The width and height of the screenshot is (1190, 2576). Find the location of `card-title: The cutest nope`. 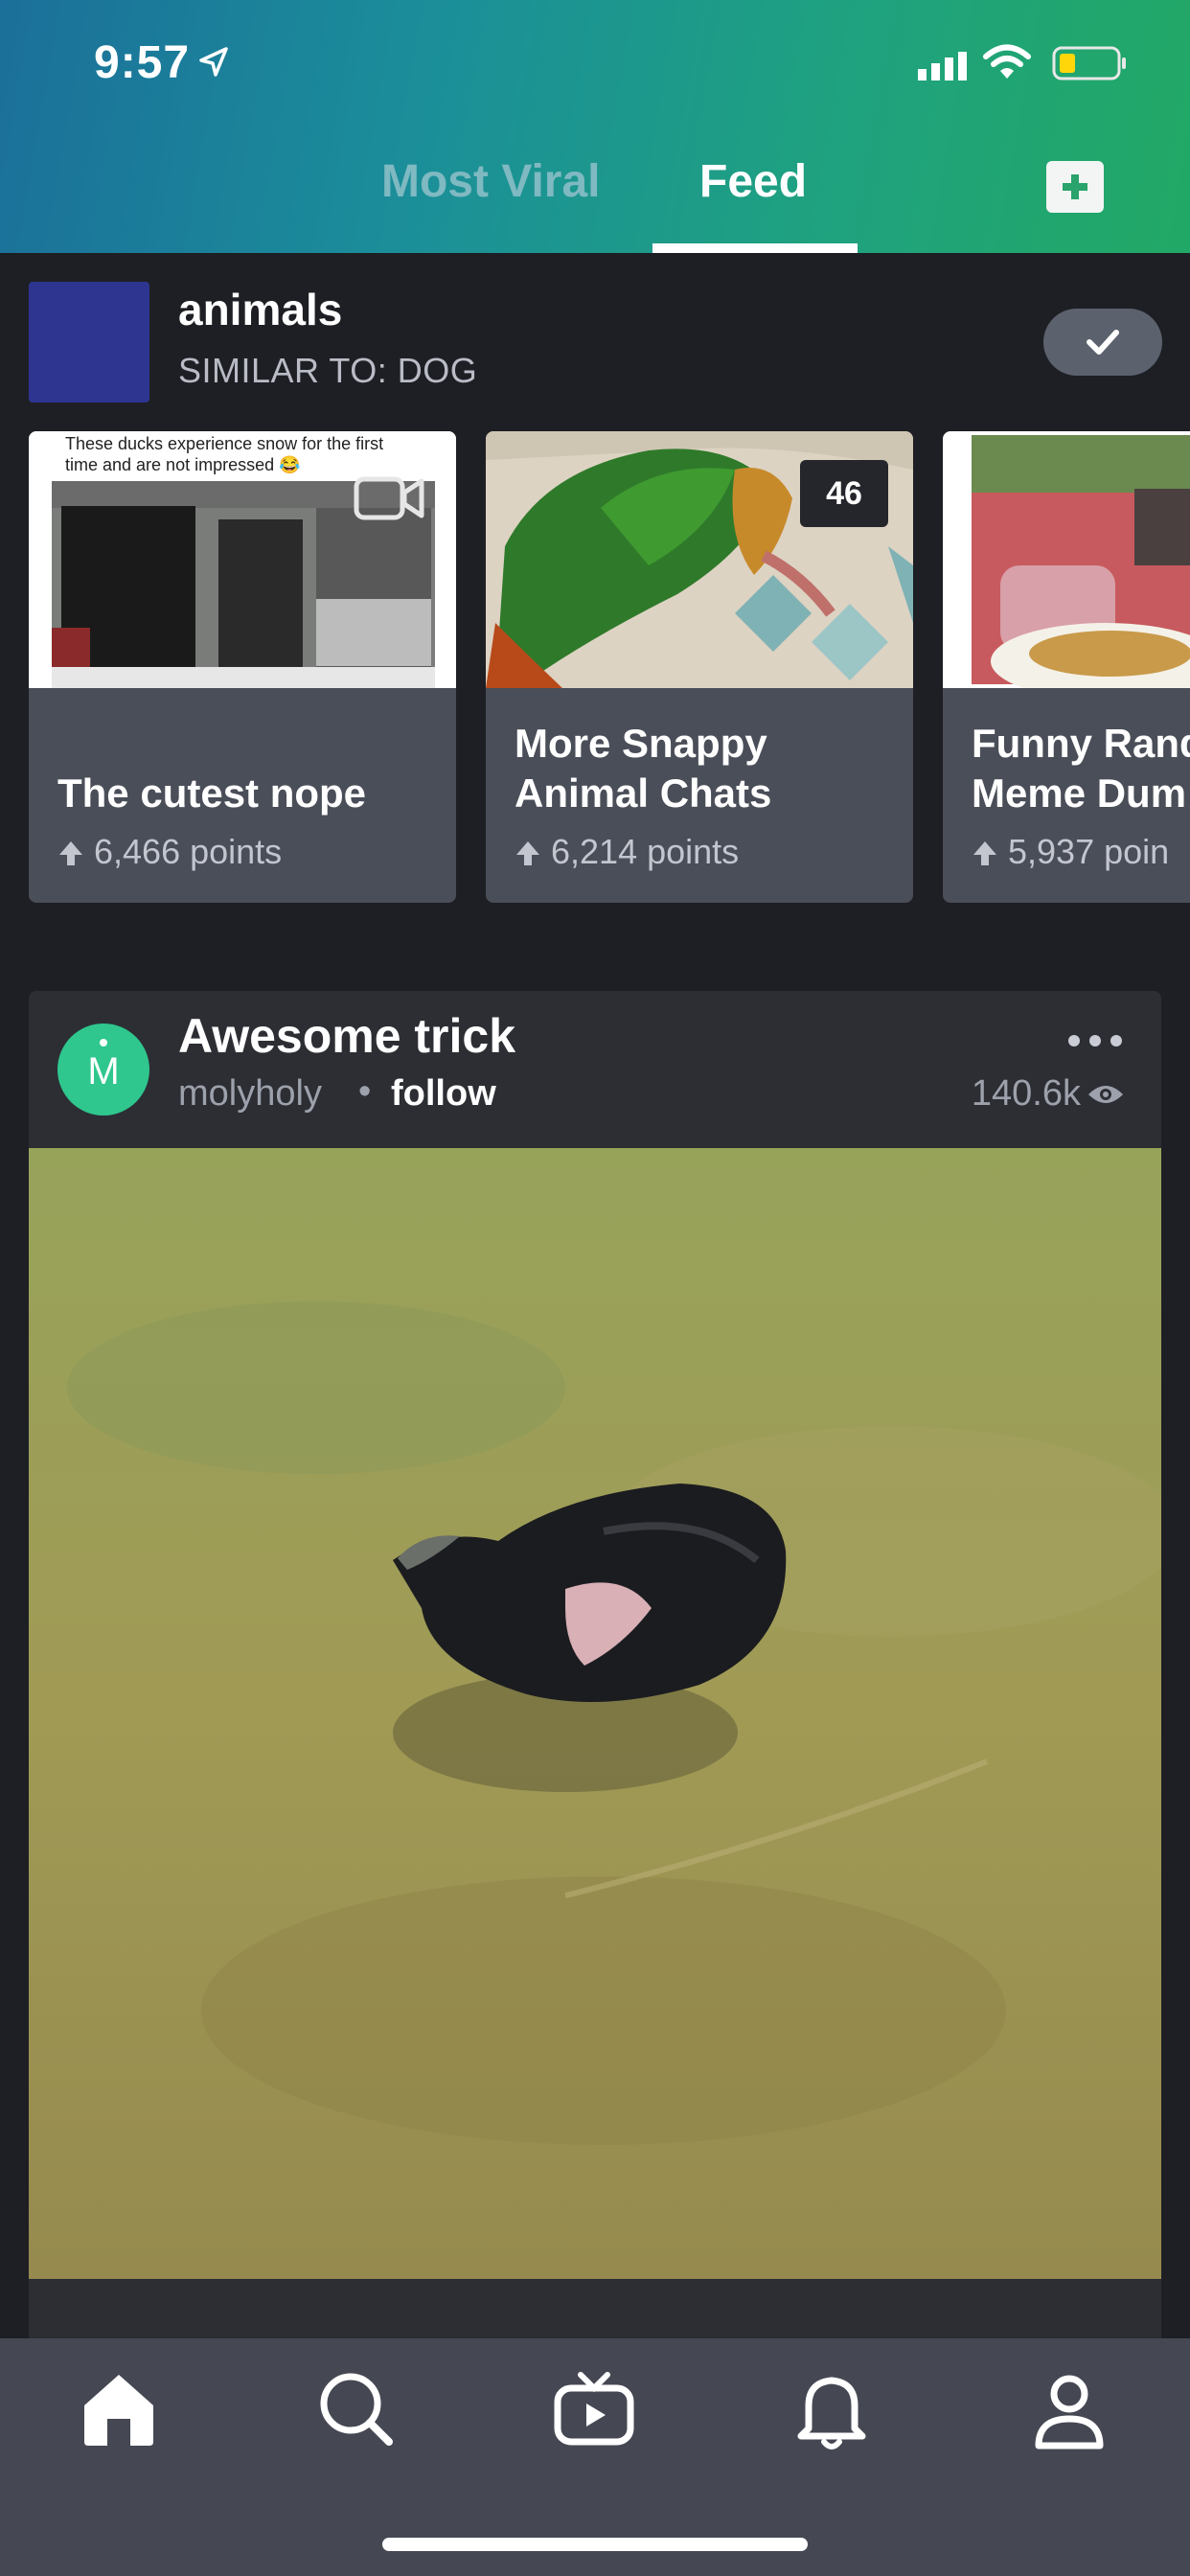

card-title: The cutest nope is located at coordinates (212, 793).